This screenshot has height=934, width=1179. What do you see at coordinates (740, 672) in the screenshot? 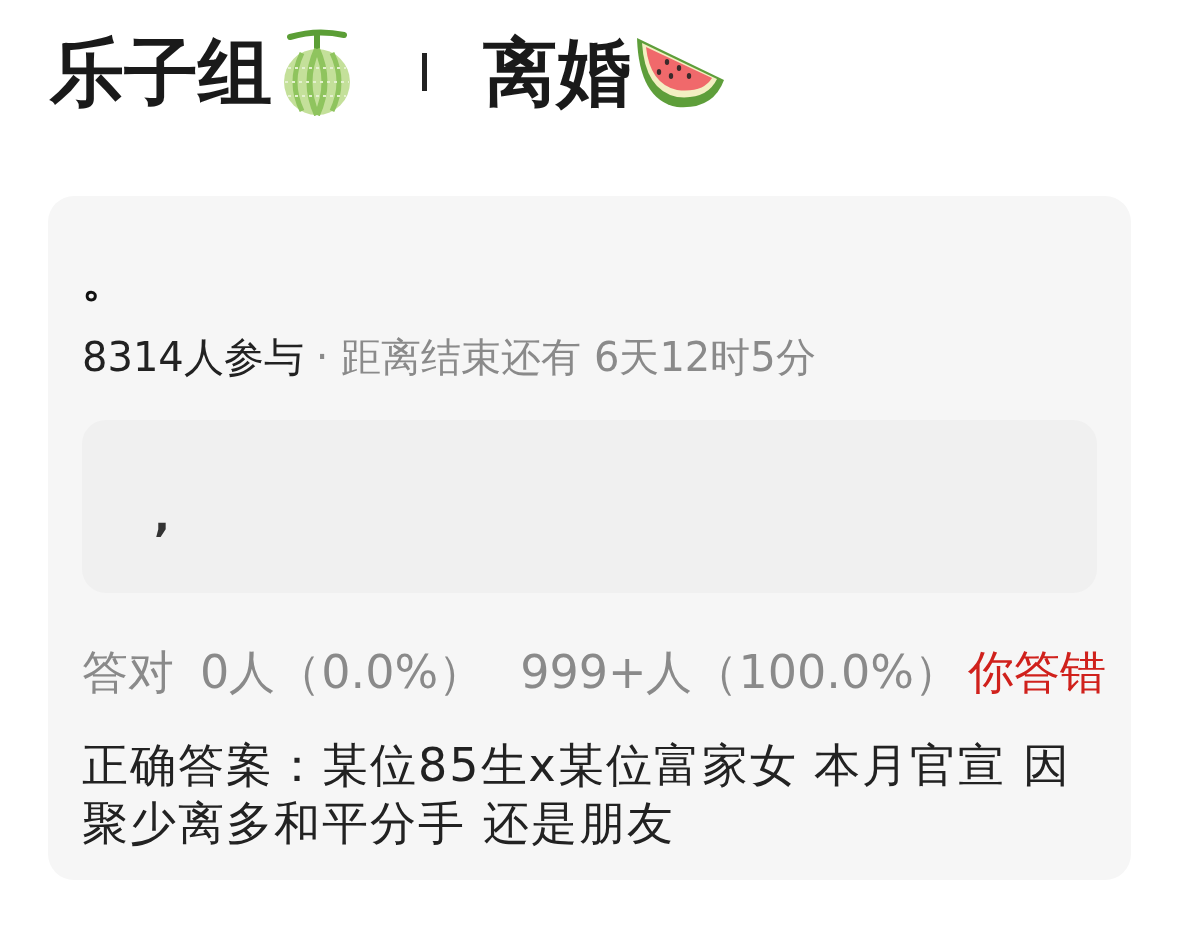
I see `wrong-count: 999+人（100.0%）` at bounding box center [740, 672].